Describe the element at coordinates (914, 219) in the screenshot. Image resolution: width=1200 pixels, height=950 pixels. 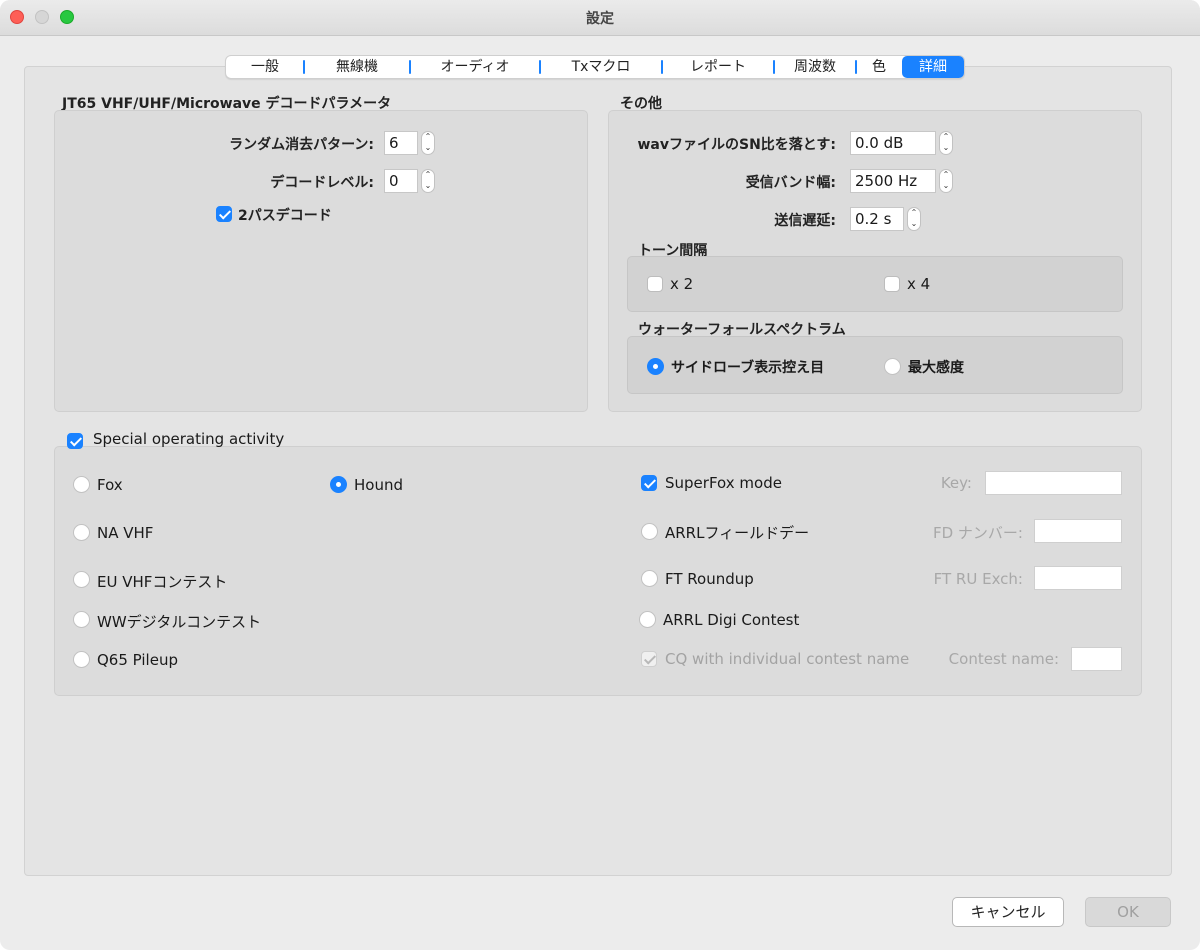
I see `tx-delay-stepper: ⌃ ⌄` at that location.